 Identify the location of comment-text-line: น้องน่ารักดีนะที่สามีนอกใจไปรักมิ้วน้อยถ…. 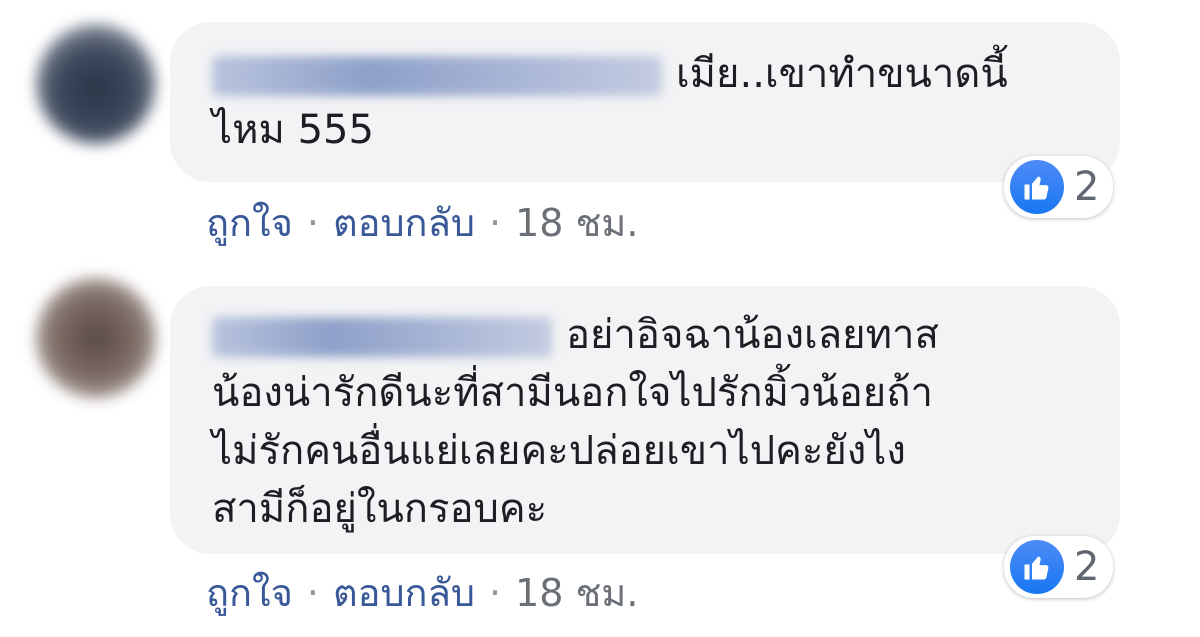
(572, 393).